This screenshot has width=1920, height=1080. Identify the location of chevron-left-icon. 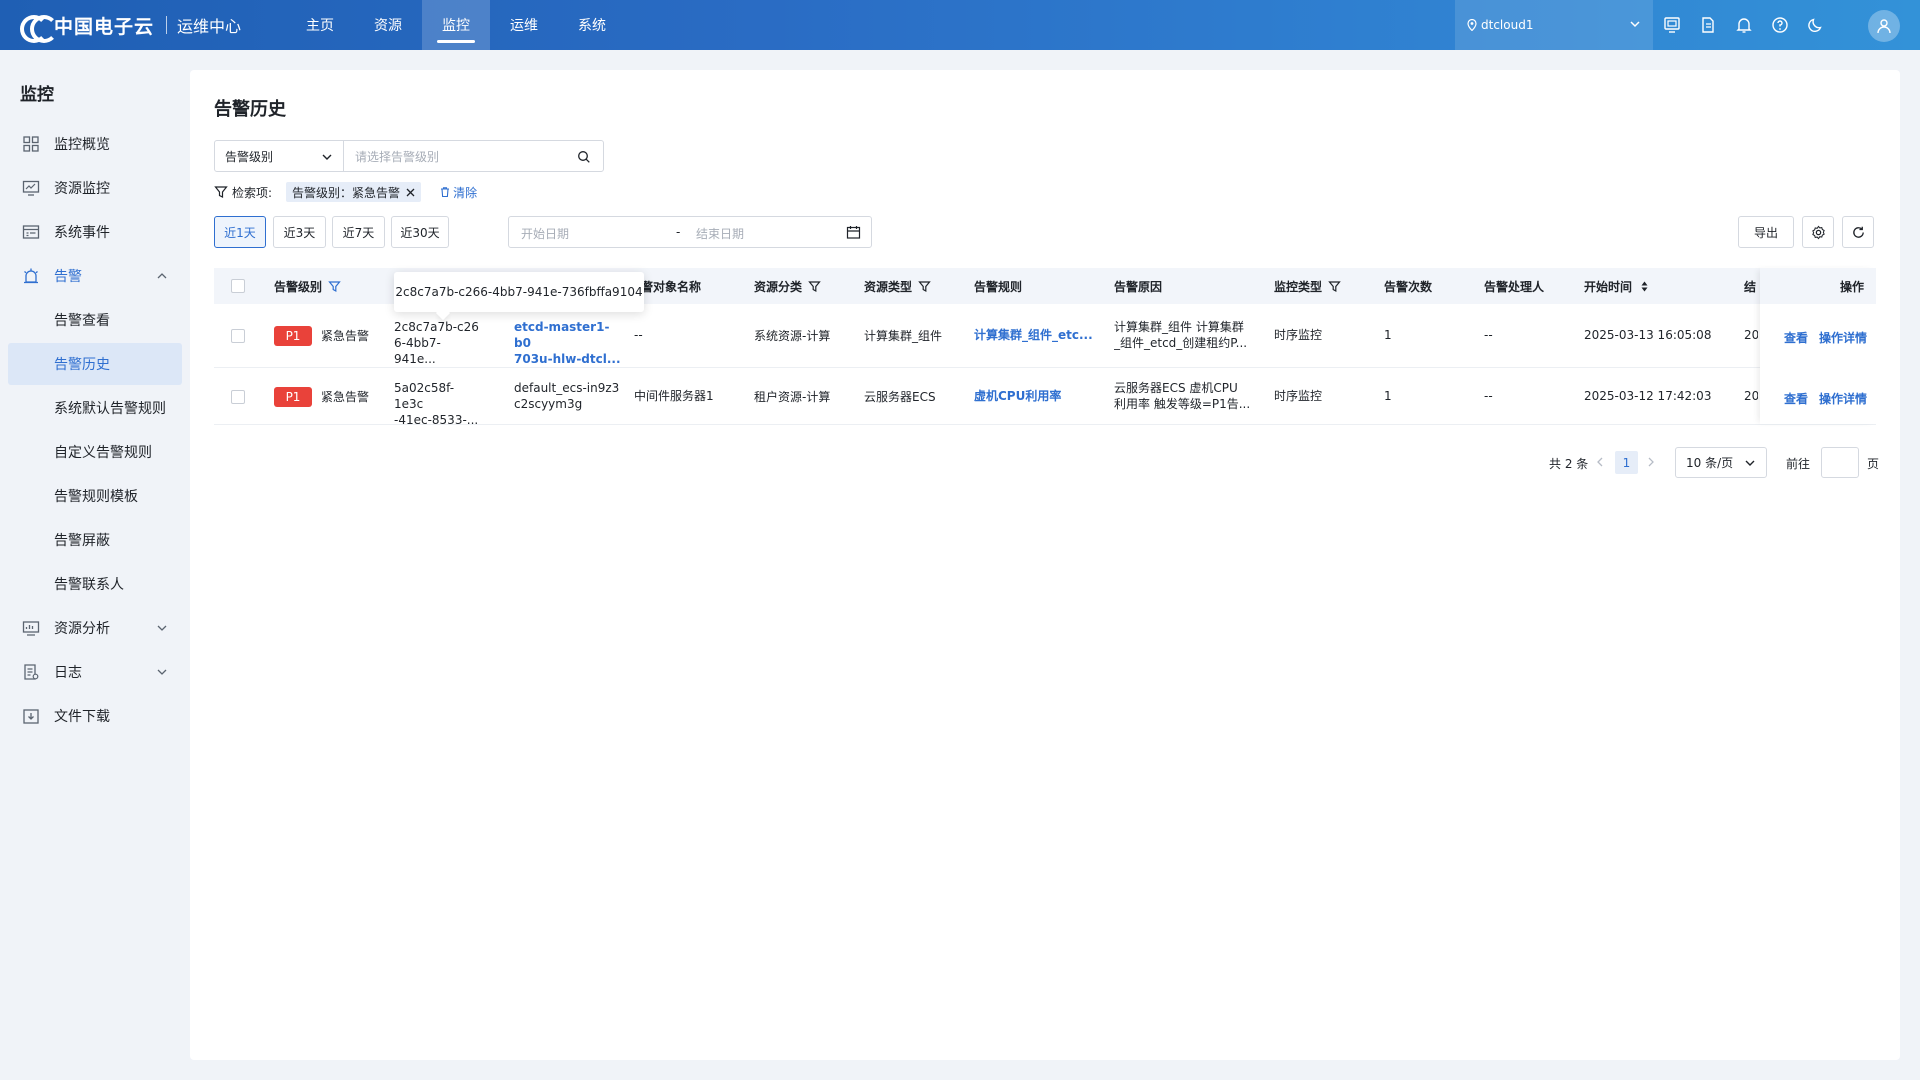
(1600, 462).